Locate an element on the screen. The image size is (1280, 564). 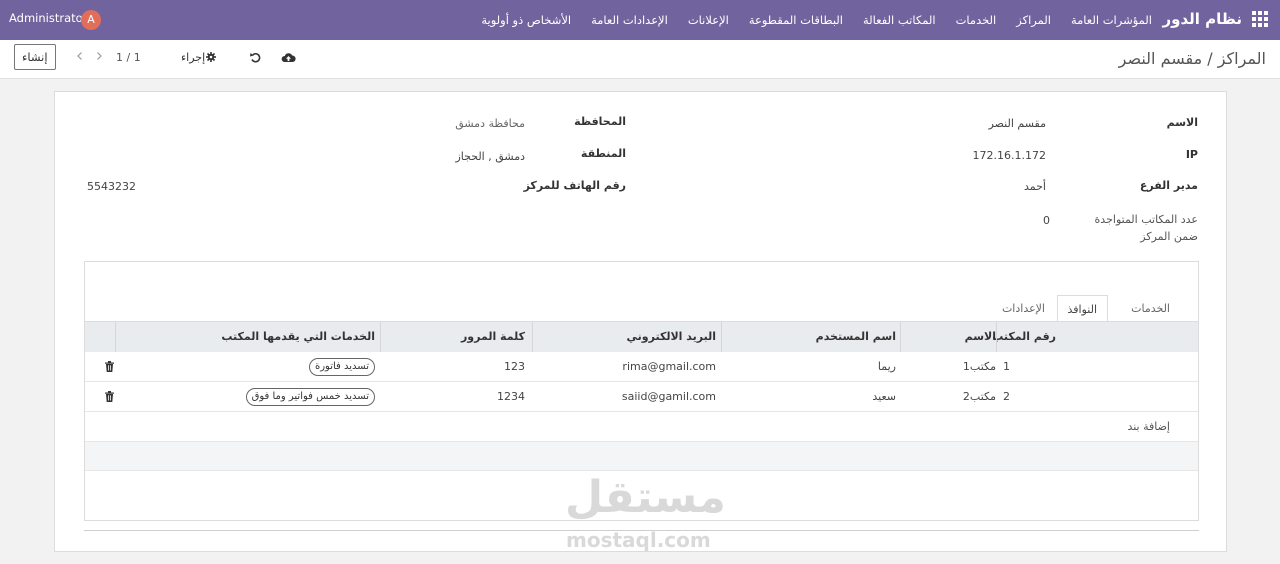
phone-label: رقم الهاتف للمركز is located at coordinates (574, 185).